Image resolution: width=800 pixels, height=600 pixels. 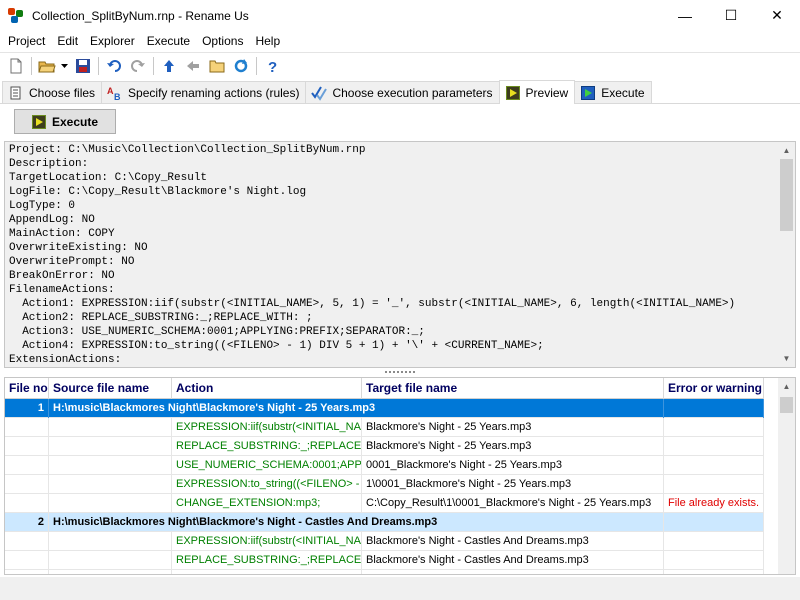 I want to click on column-header-error: Error or warning, so click(x=714, y=388).